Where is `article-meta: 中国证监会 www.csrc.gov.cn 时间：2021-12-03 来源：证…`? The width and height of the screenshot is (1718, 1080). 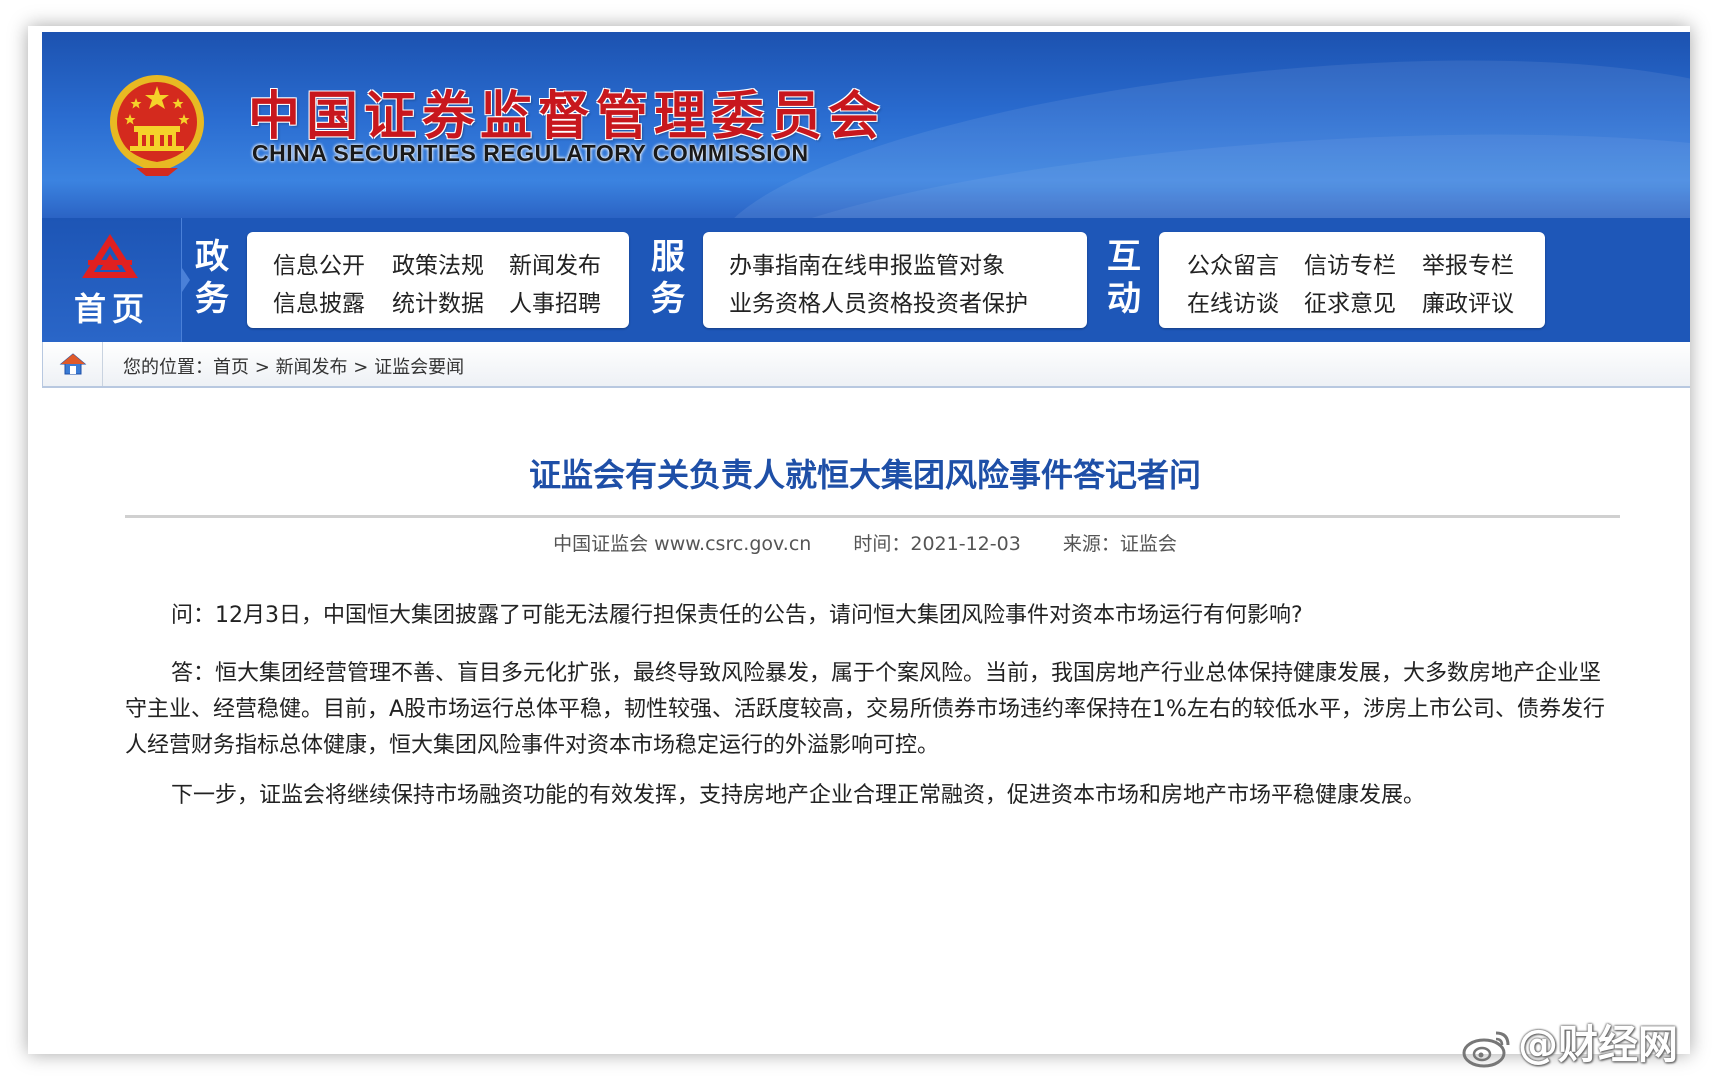 article-meta: 中国证监会 www.csrc.gov.cn 时间：2021-12-03 来源：证… is located at coordinates (866, 542).